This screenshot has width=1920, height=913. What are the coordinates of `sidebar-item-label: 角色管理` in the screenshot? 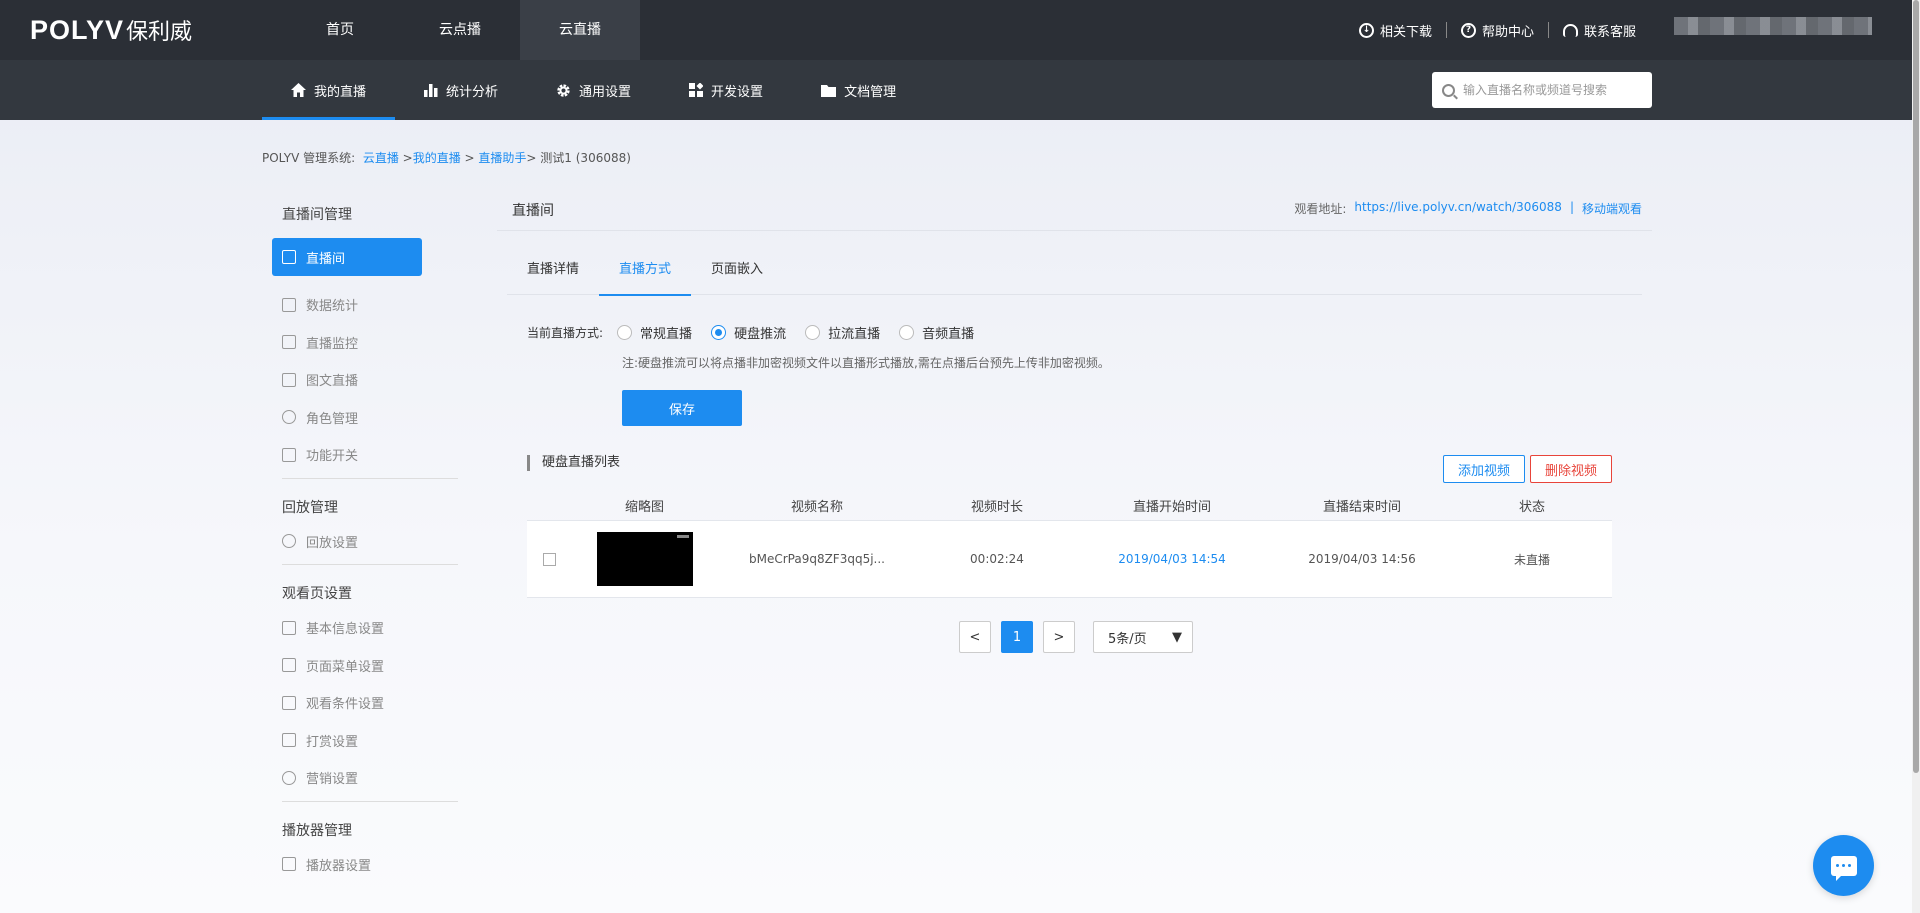 It's located at (332, 419).